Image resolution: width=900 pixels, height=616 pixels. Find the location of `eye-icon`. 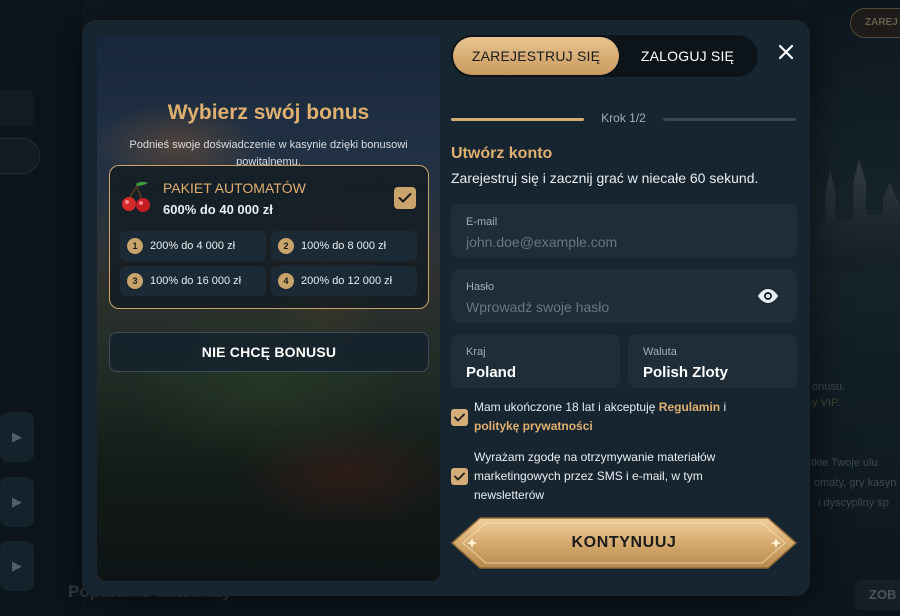

eye-icon is located at coordinates (768, 296).